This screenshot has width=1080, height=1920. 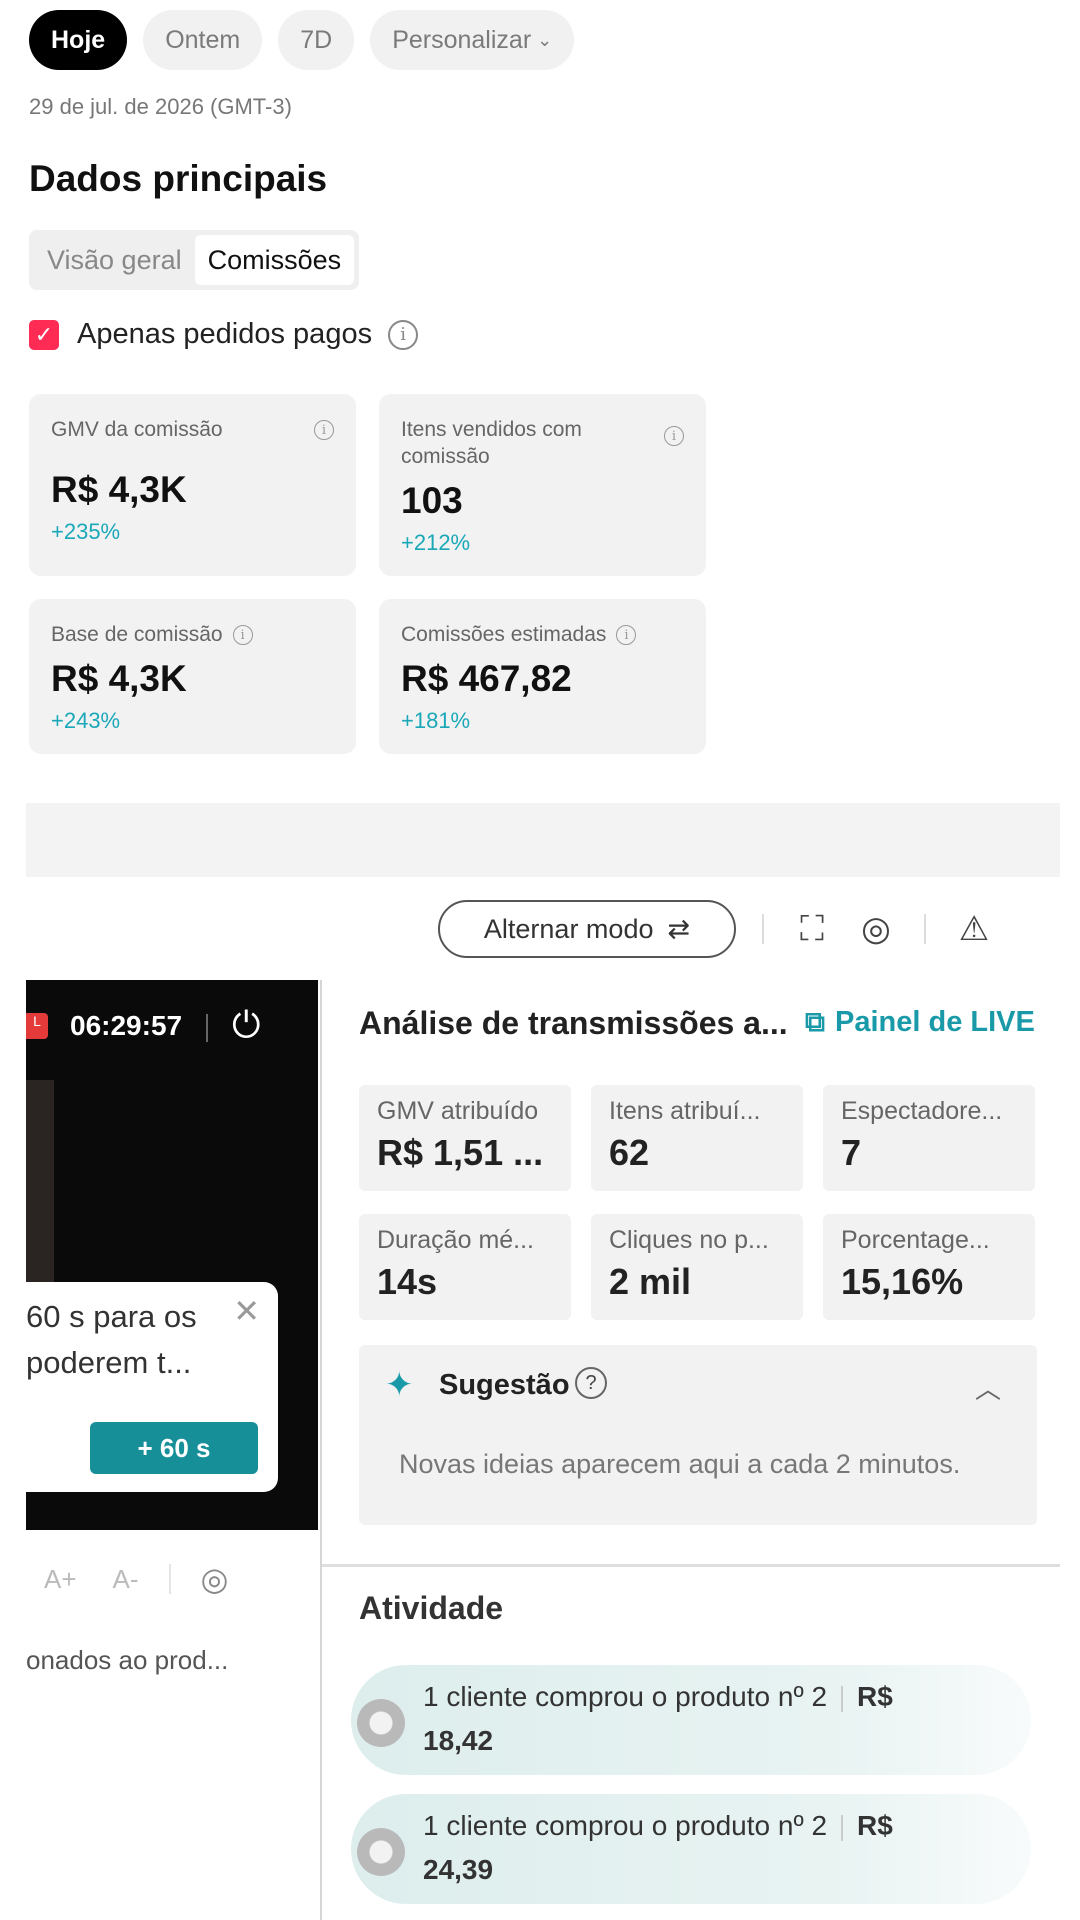 What do you see at coordinates (812, 929) in the screenshot?
I see `screen-capture-icon: ⛶` at bounding box center [812, 929].